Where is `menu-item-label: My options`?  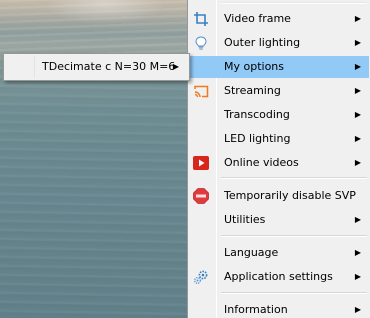 menu-item-label: My options is located at coordinates (254, 66).